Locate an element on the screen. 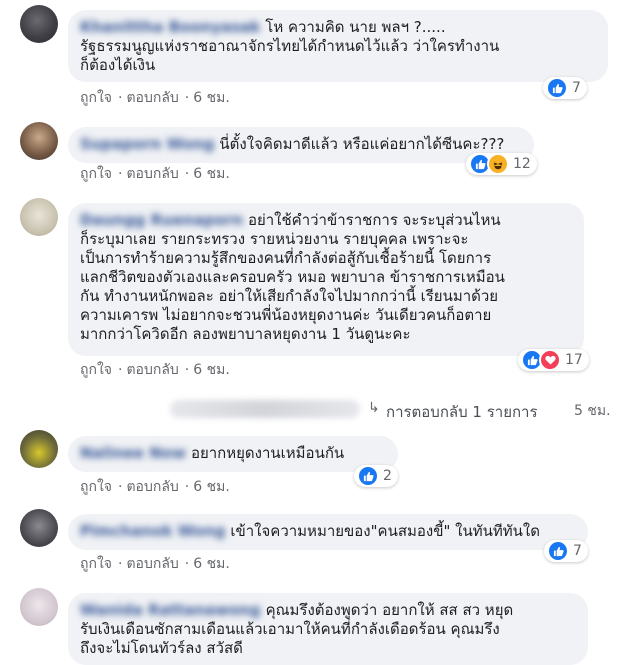  haha-reaction-icon is located at coordinates (498, 164).